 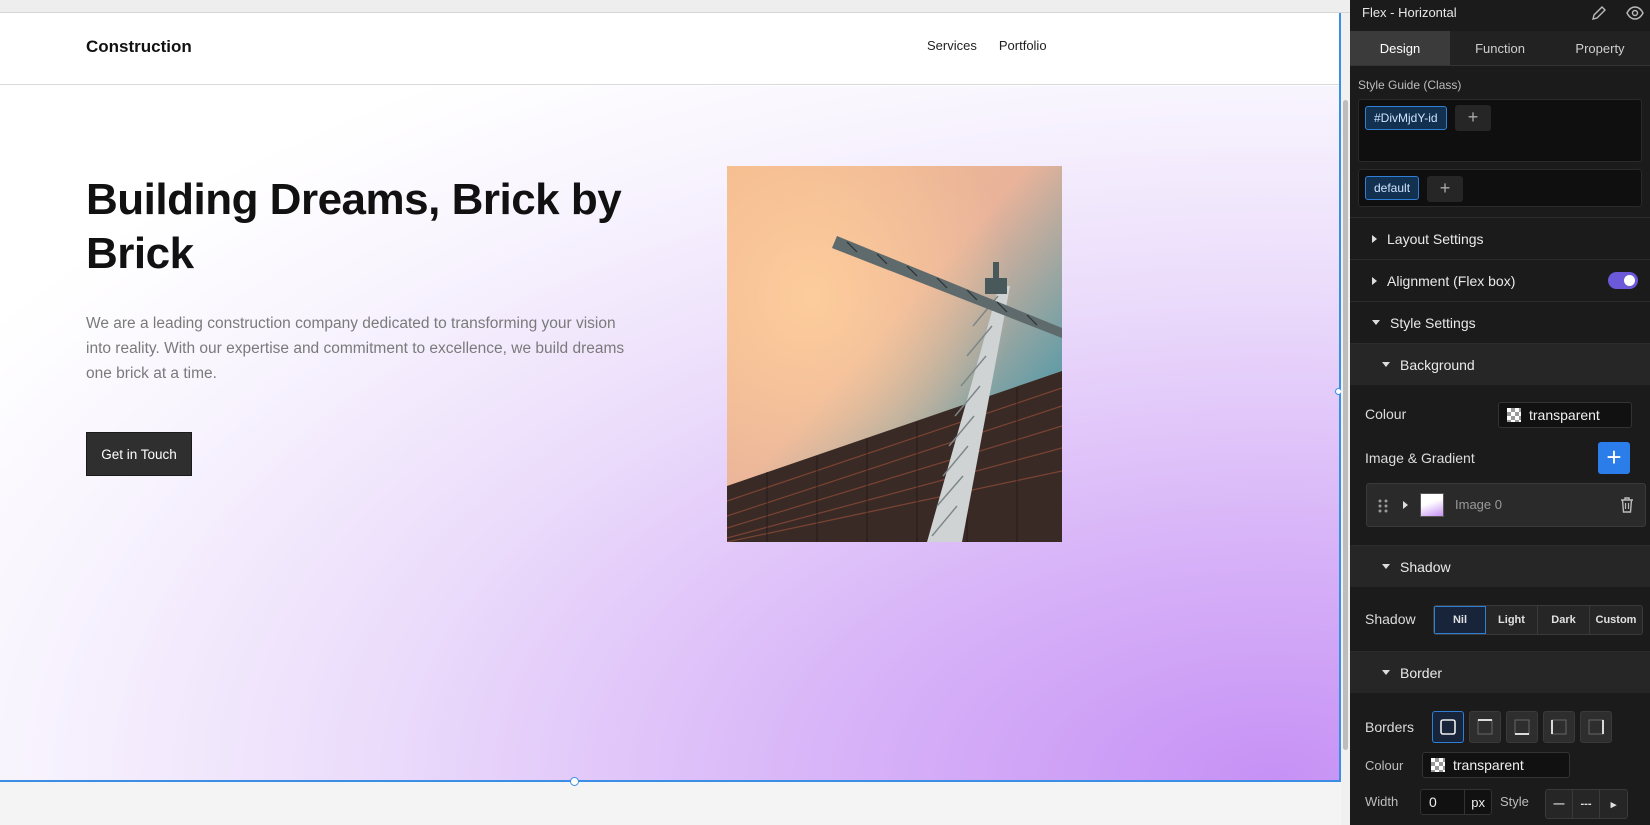 I want to click on shadow-row: Shadow, so click(x=1500, y=566).